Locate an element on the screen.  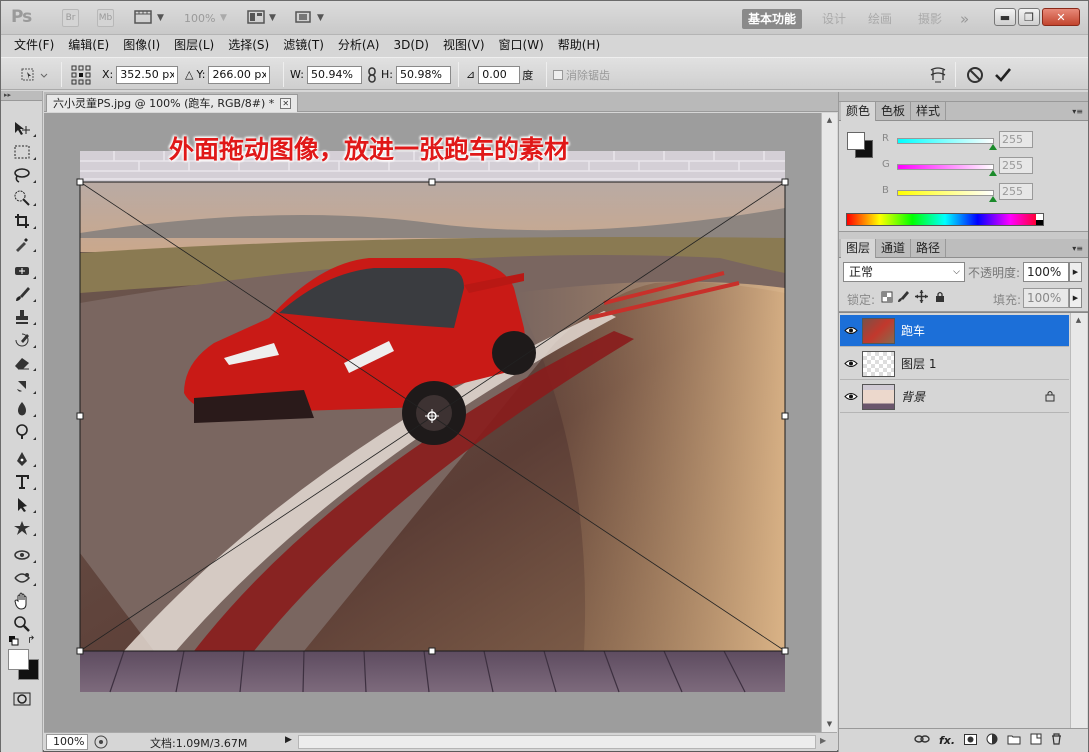
menu-select: 选择(S) is located at coordinates (248, 45).